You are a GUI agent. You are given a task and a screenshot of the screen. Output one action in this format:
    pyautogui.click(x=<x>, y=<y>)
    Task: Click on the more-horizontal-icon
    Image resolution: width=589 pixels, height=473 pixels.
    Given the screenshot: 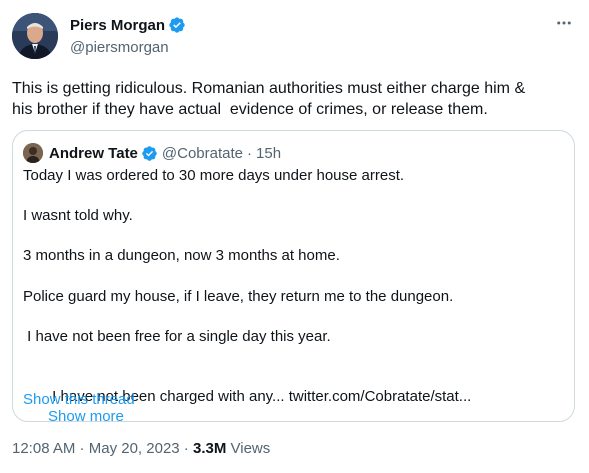 What is the action you would take?
    pyautogui.click(x=564, y=25)
    